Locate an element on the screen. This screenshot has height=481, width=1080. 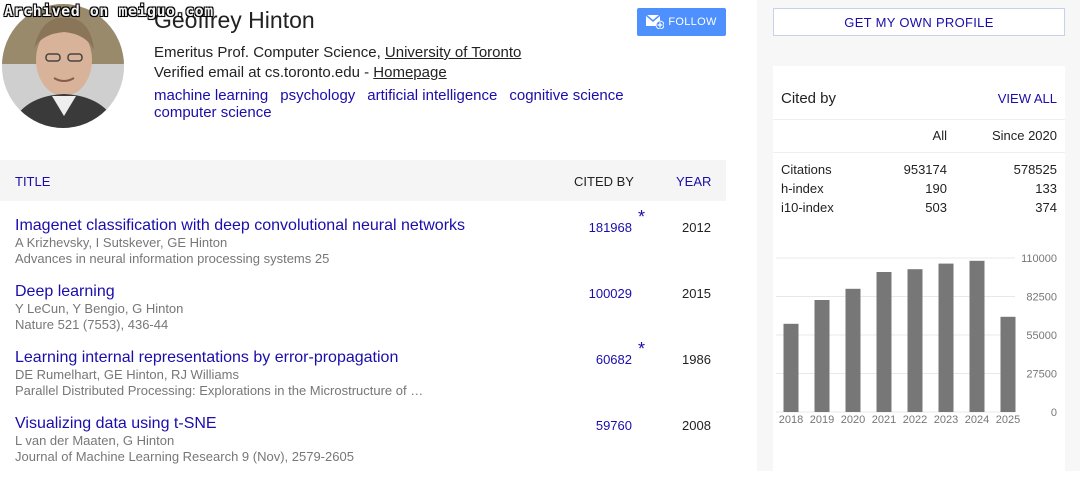
article-title-link: Deep learning is located at coordinates (65, 292).